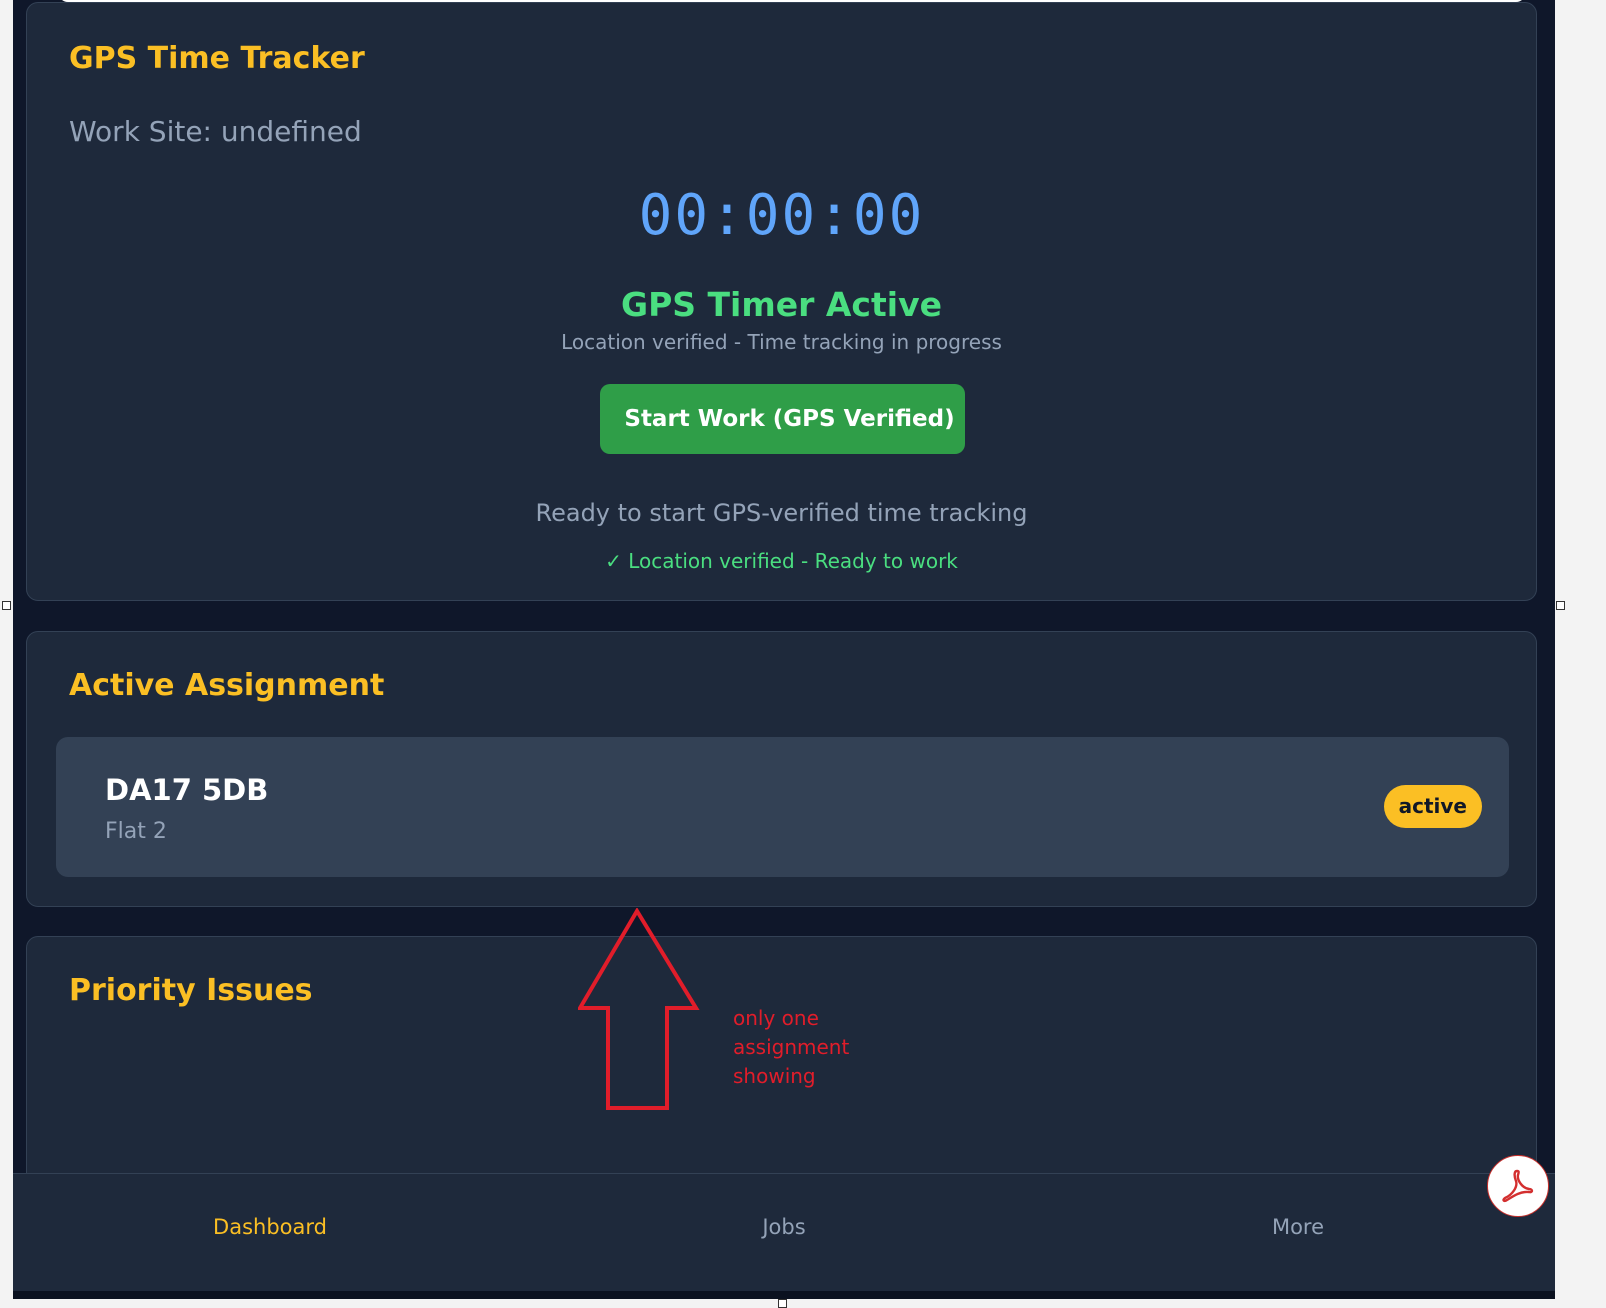 This screenshot has width=1606, height=1308. I want to click on resize-handle-left, so click(6, 605).